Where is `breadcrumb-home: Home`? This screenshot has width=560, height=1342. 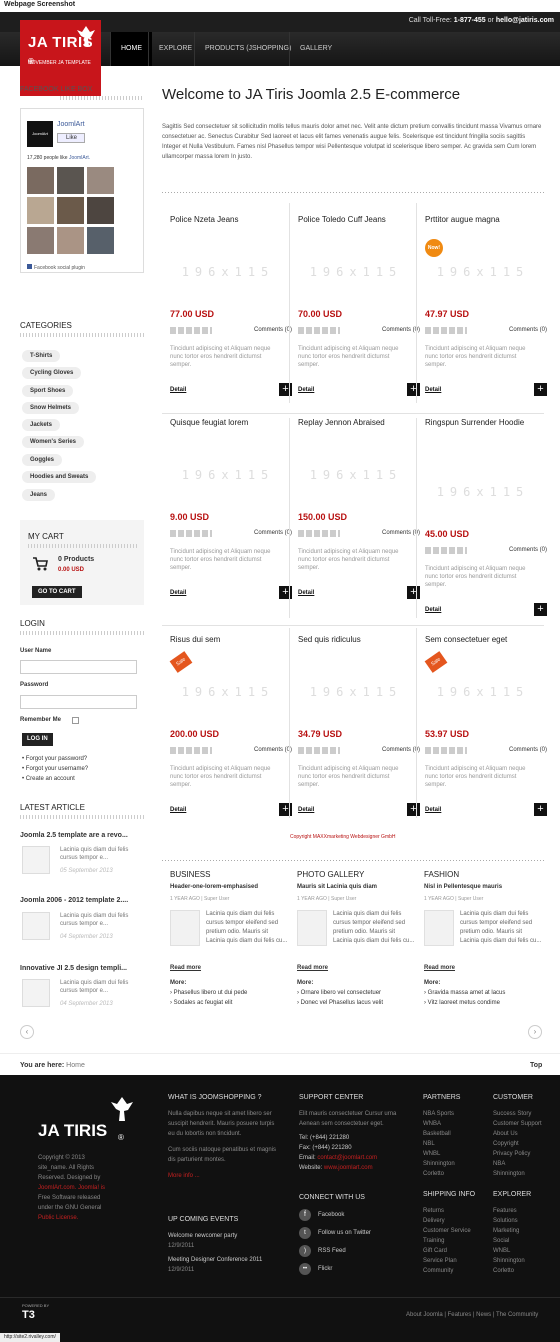
breadcrumb-home: Home is located at coordinates (75, 1065).